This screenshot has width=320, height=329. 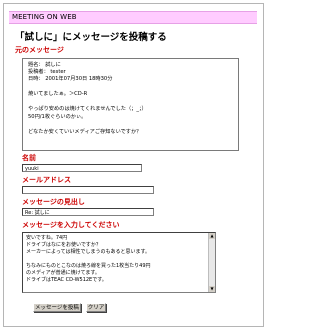 I want to click on message-line: ドライブはTEAC CD-W512Eです。, so click(x=66, y=280).